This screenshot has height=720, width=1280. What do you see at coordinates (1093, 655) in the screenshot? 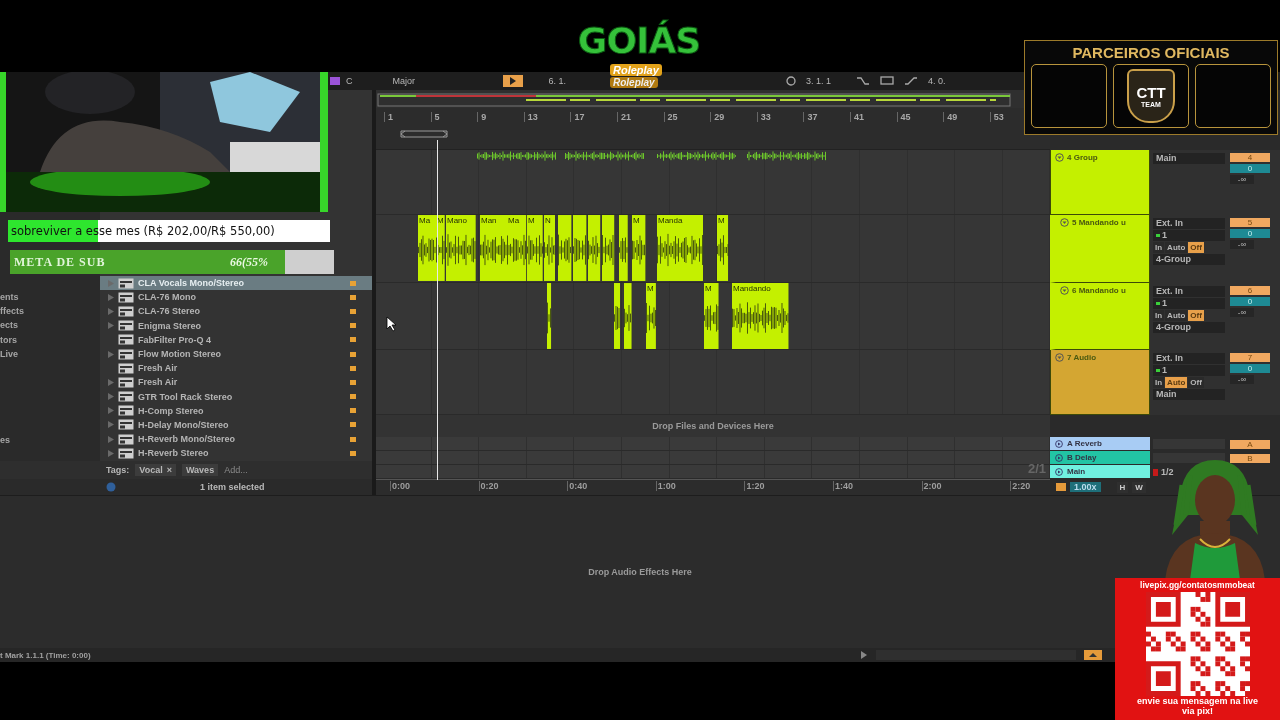
I see `expand-up-icon` at bounding box center [1093, 655].